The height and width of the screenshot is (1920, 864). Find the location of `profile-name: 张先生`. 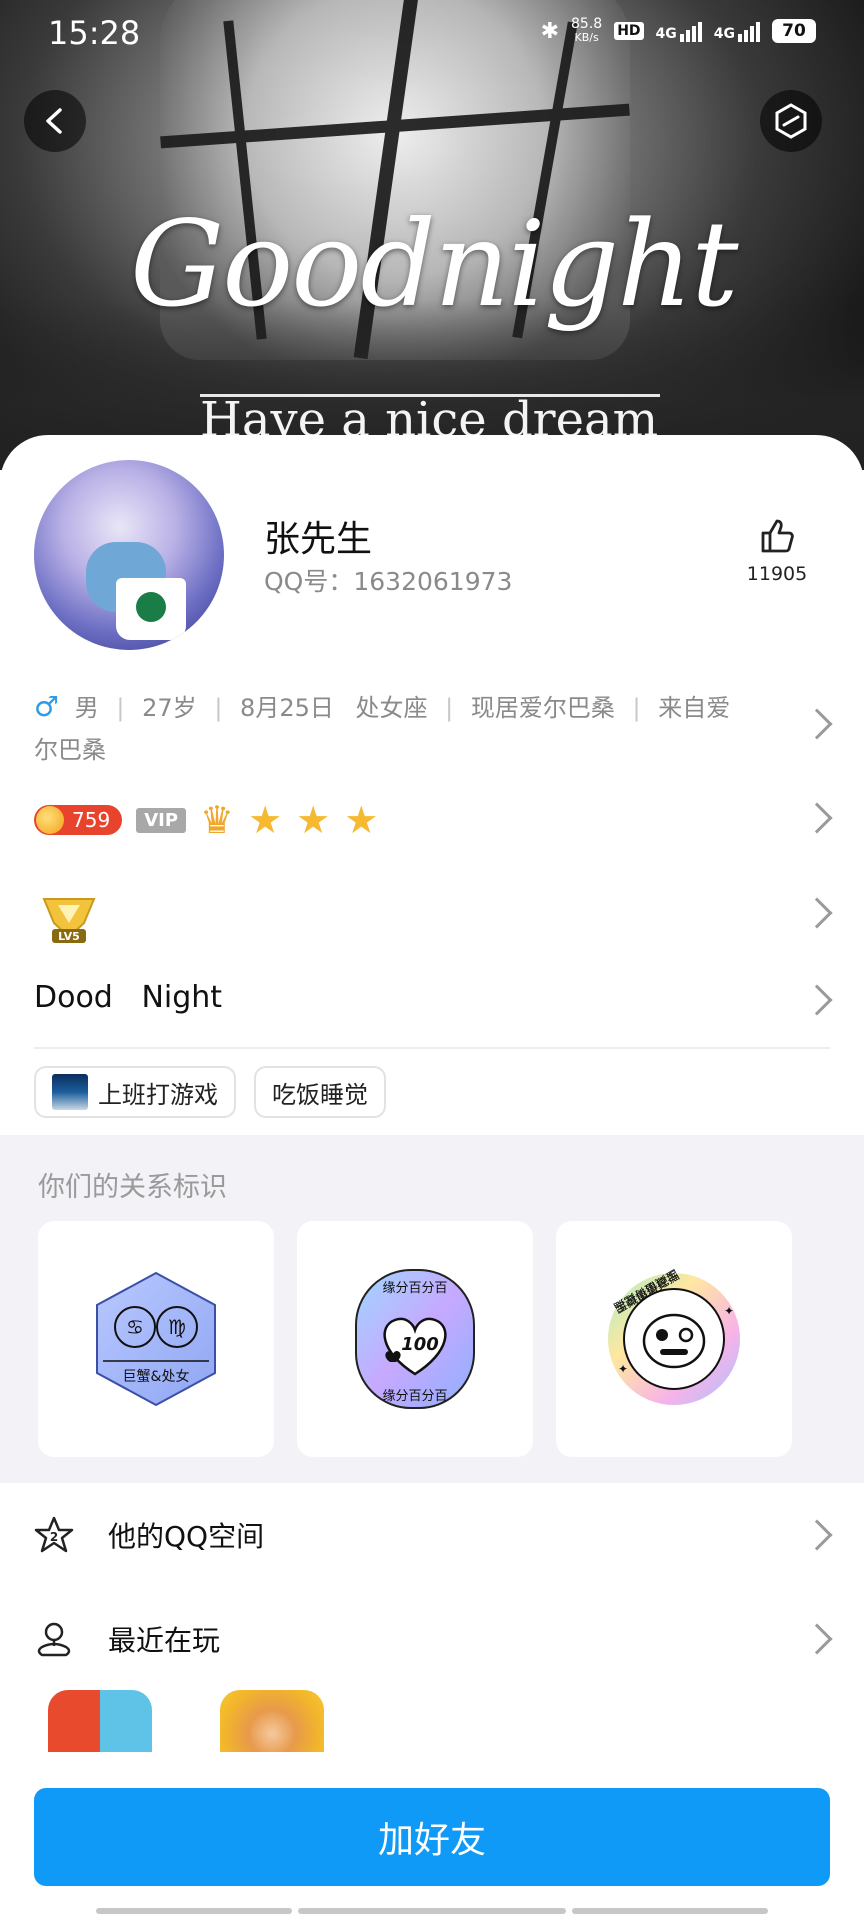

profile-name: 张先生 is located at coordinates (318, 539).